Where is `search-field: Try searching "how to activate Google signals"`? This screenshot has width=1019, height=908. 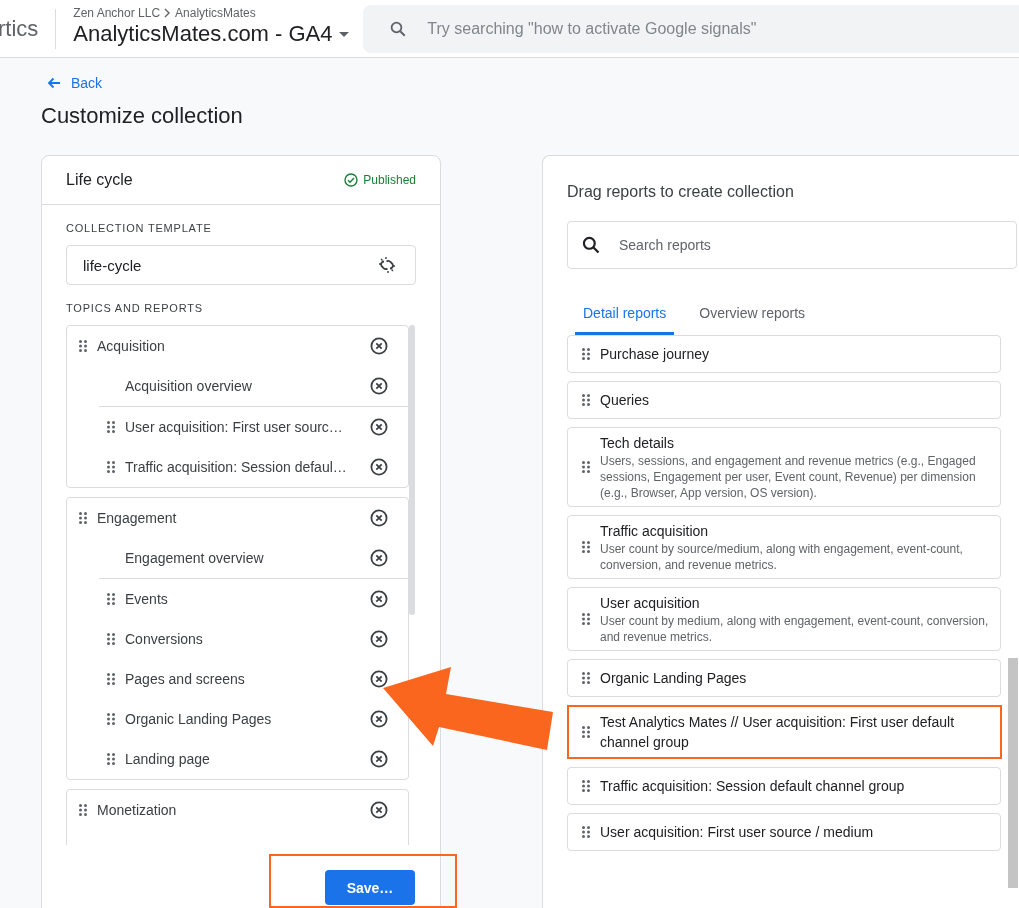 search-field: Try searching "how to activate Google signals" is located at coordinates (691, 28).